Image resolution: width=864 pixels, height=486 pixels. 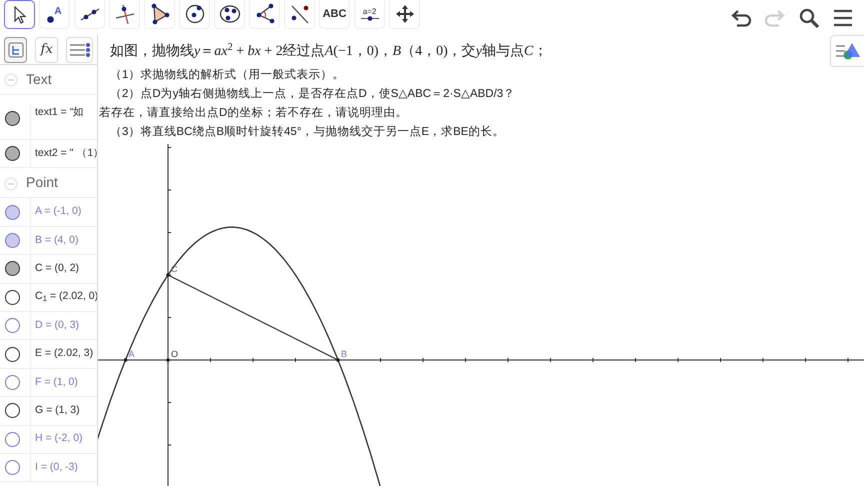 I want to click on tool-button, so click(x=19, y=14).